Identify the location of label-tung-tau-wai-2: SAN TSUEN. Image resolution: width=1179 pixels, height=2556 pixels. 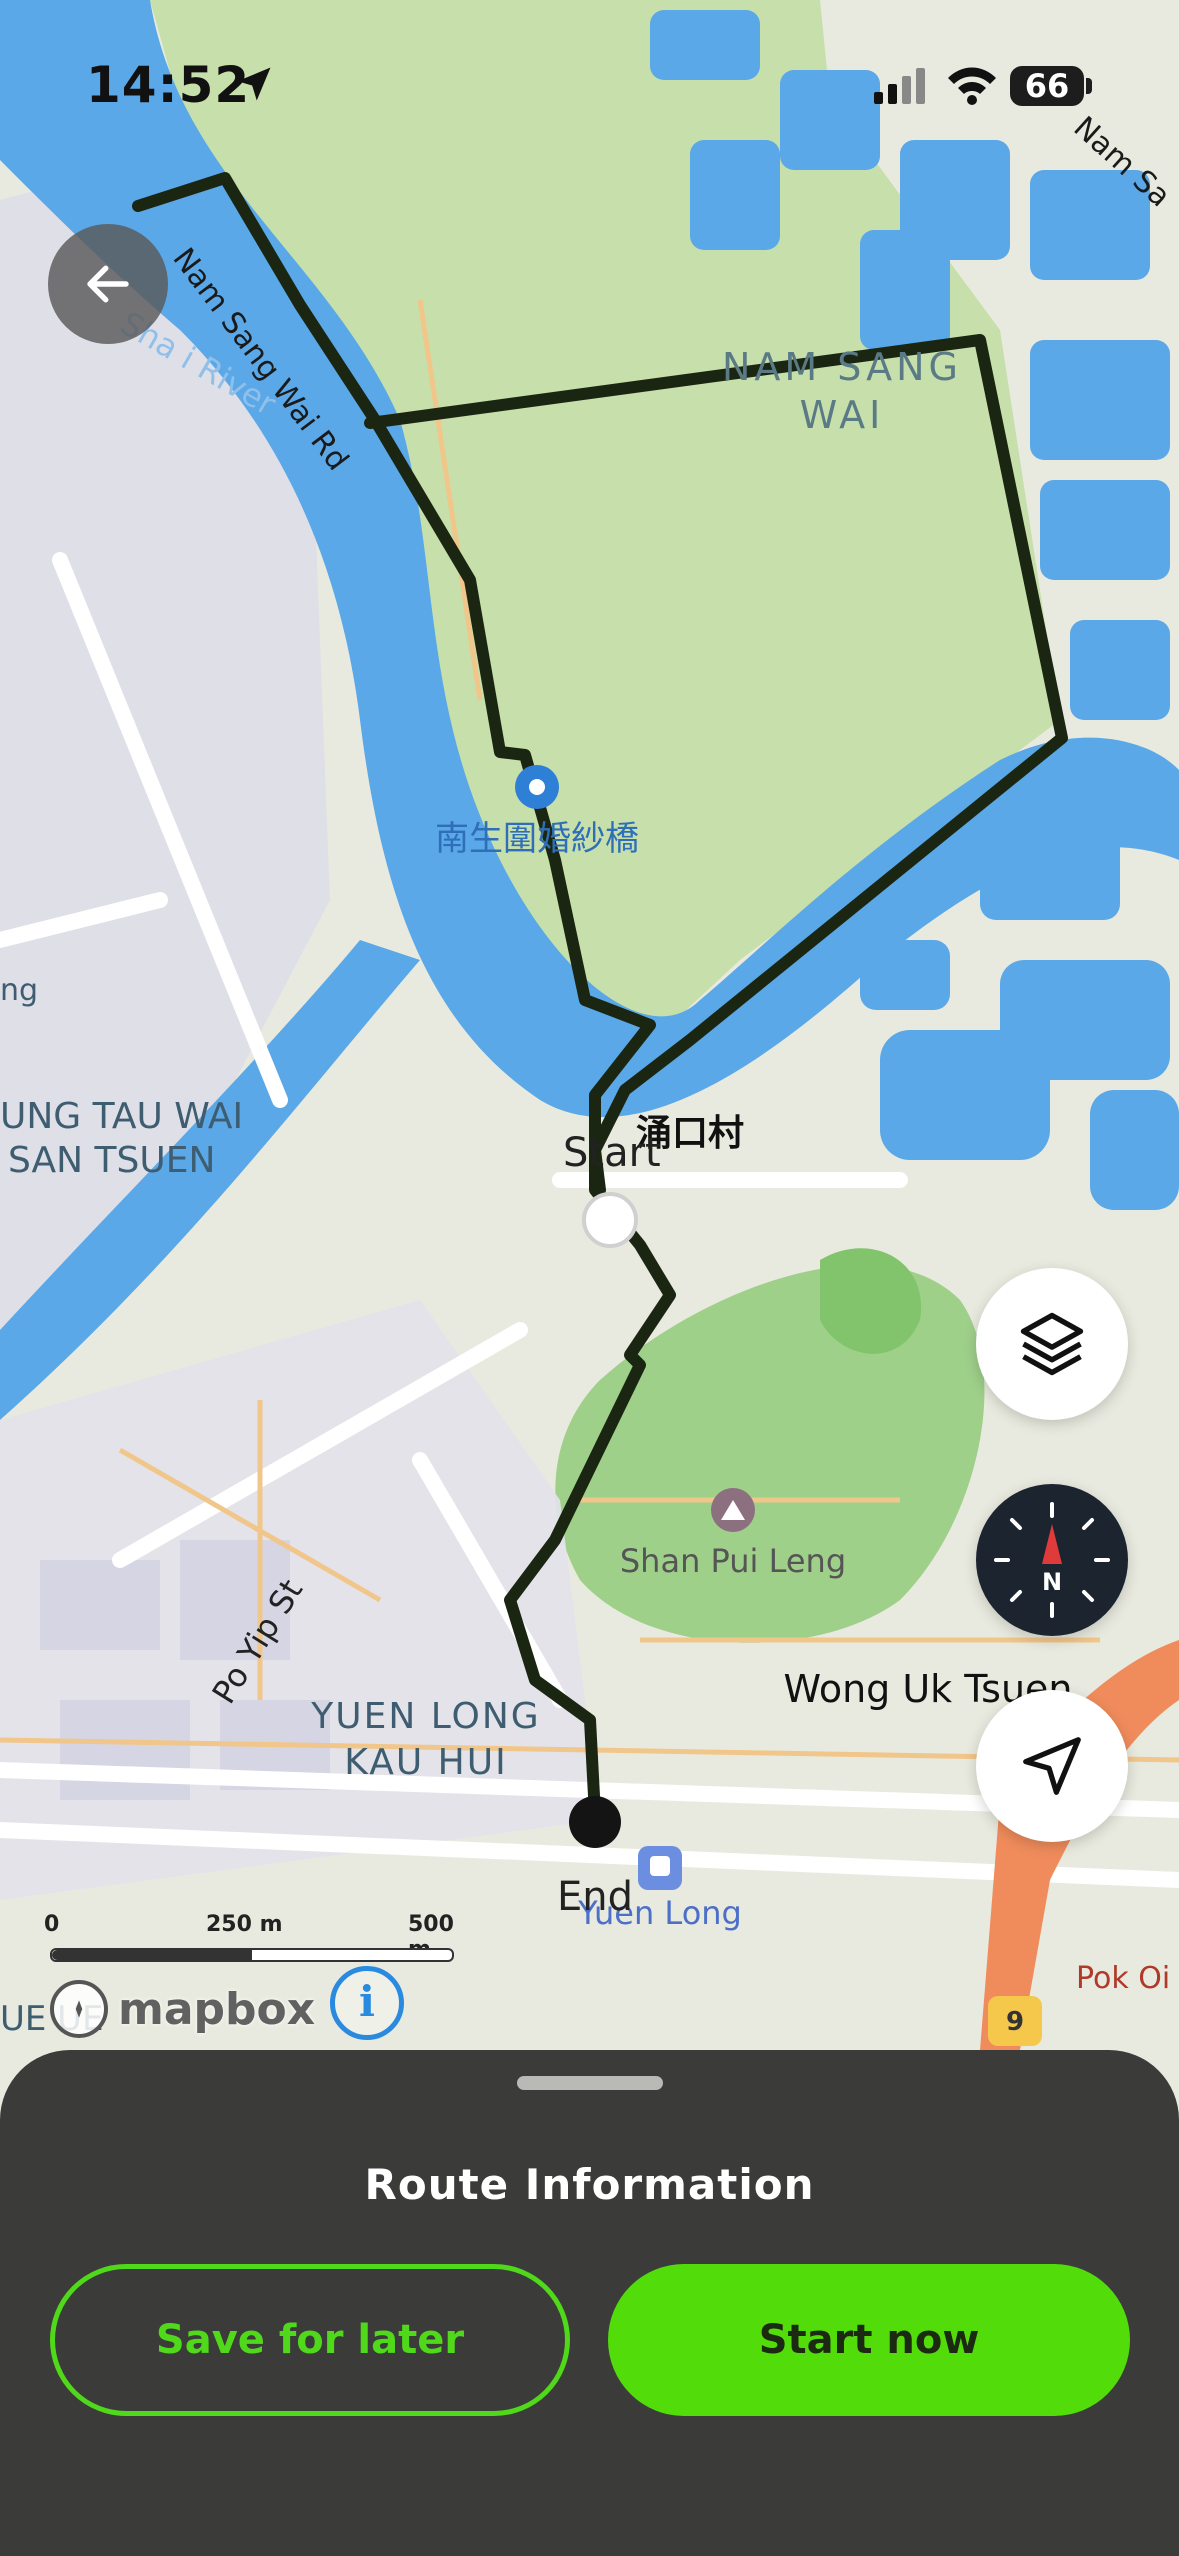
(111, 1160).